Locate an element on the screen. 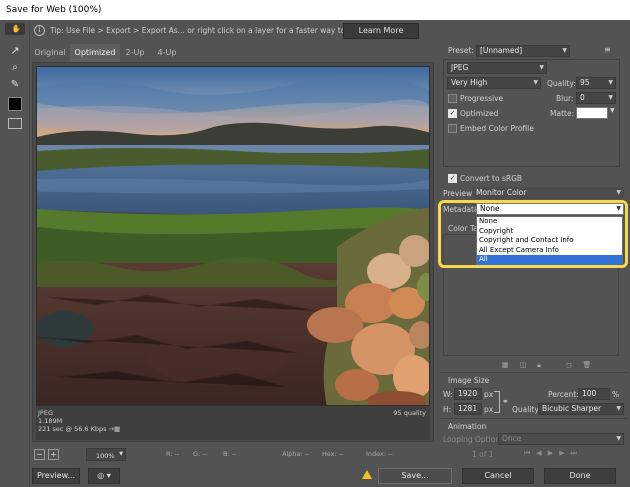 The width and height of the screenshot is (630, 487). tool-strip: ✋ ↗ ⌕ ✎ is located at coordinates (15, 254).